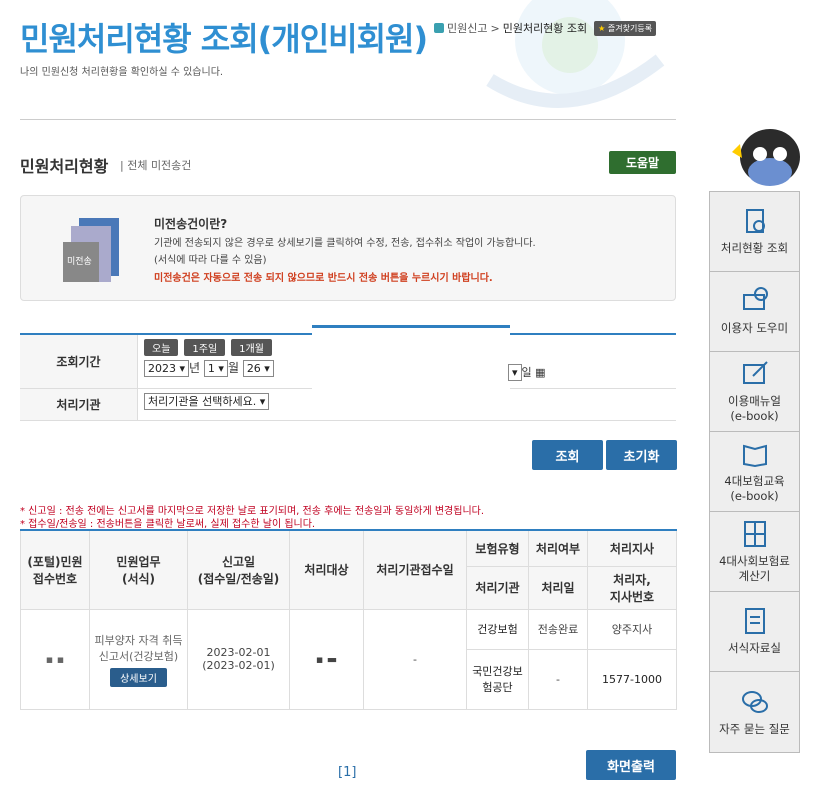  What do you see at coordinates (326, 569) in the screenshot?
I see `col-target: 처리대상` at bounding box center [326, 569].